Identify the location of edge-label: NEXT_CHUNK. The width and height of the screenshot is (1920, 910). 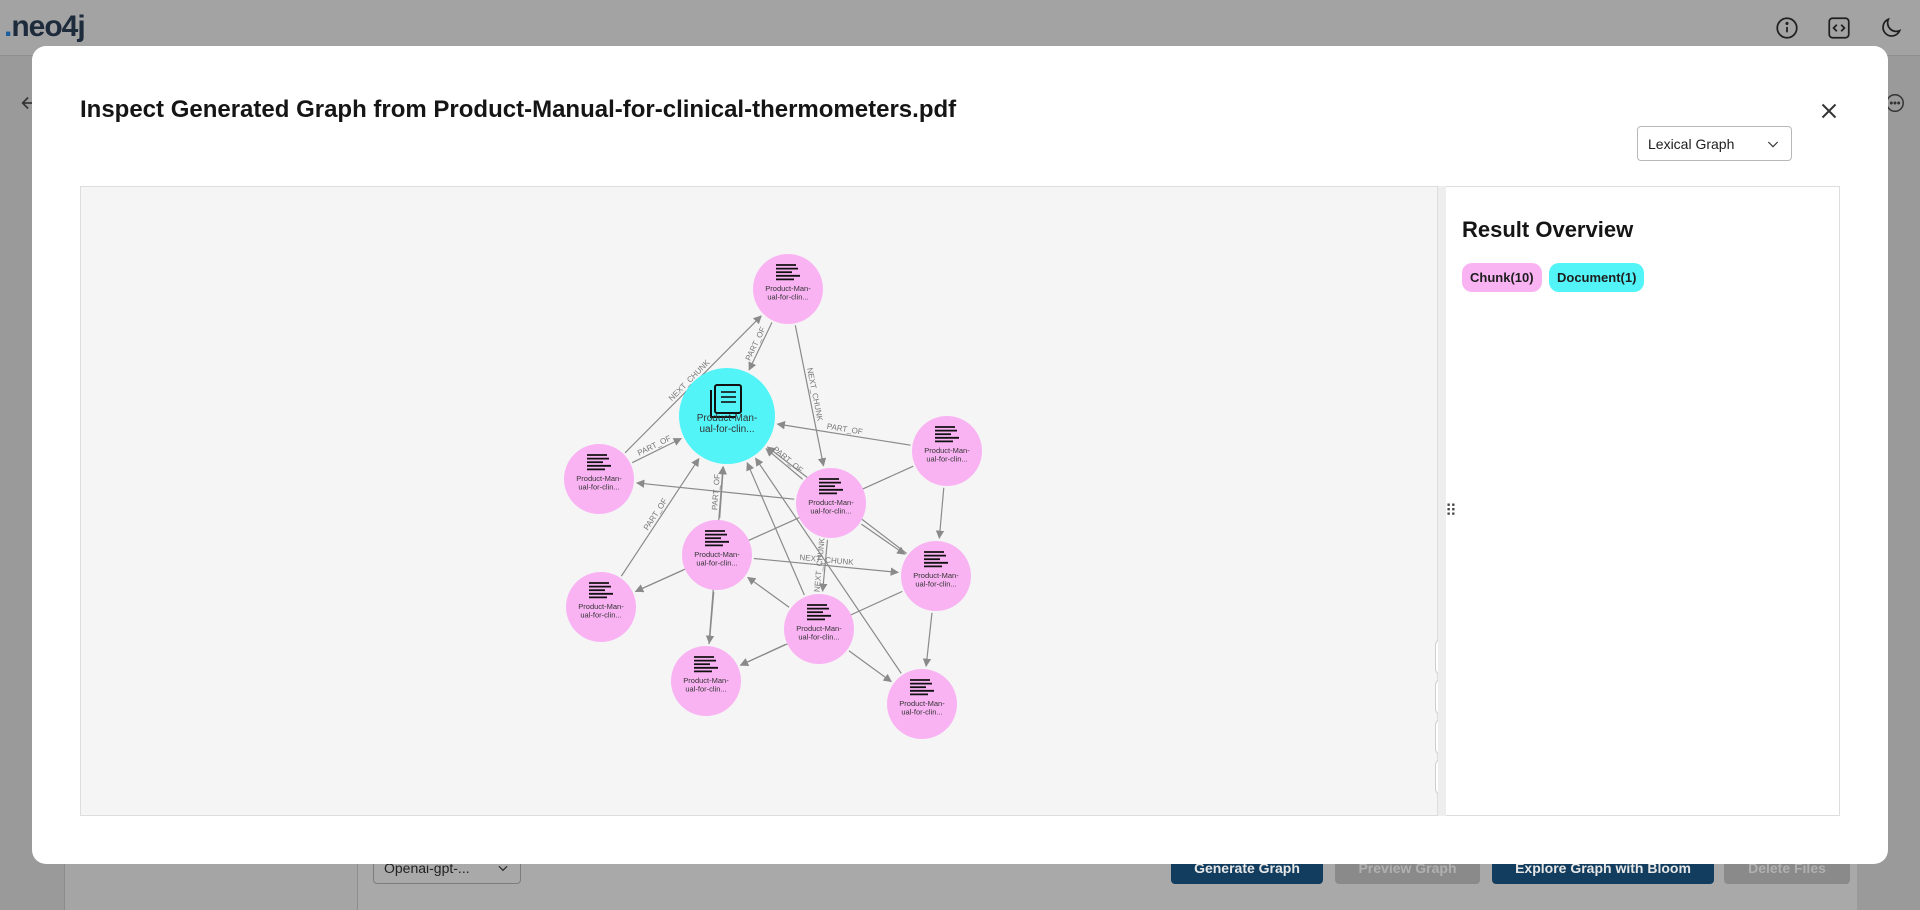
(815, 395).